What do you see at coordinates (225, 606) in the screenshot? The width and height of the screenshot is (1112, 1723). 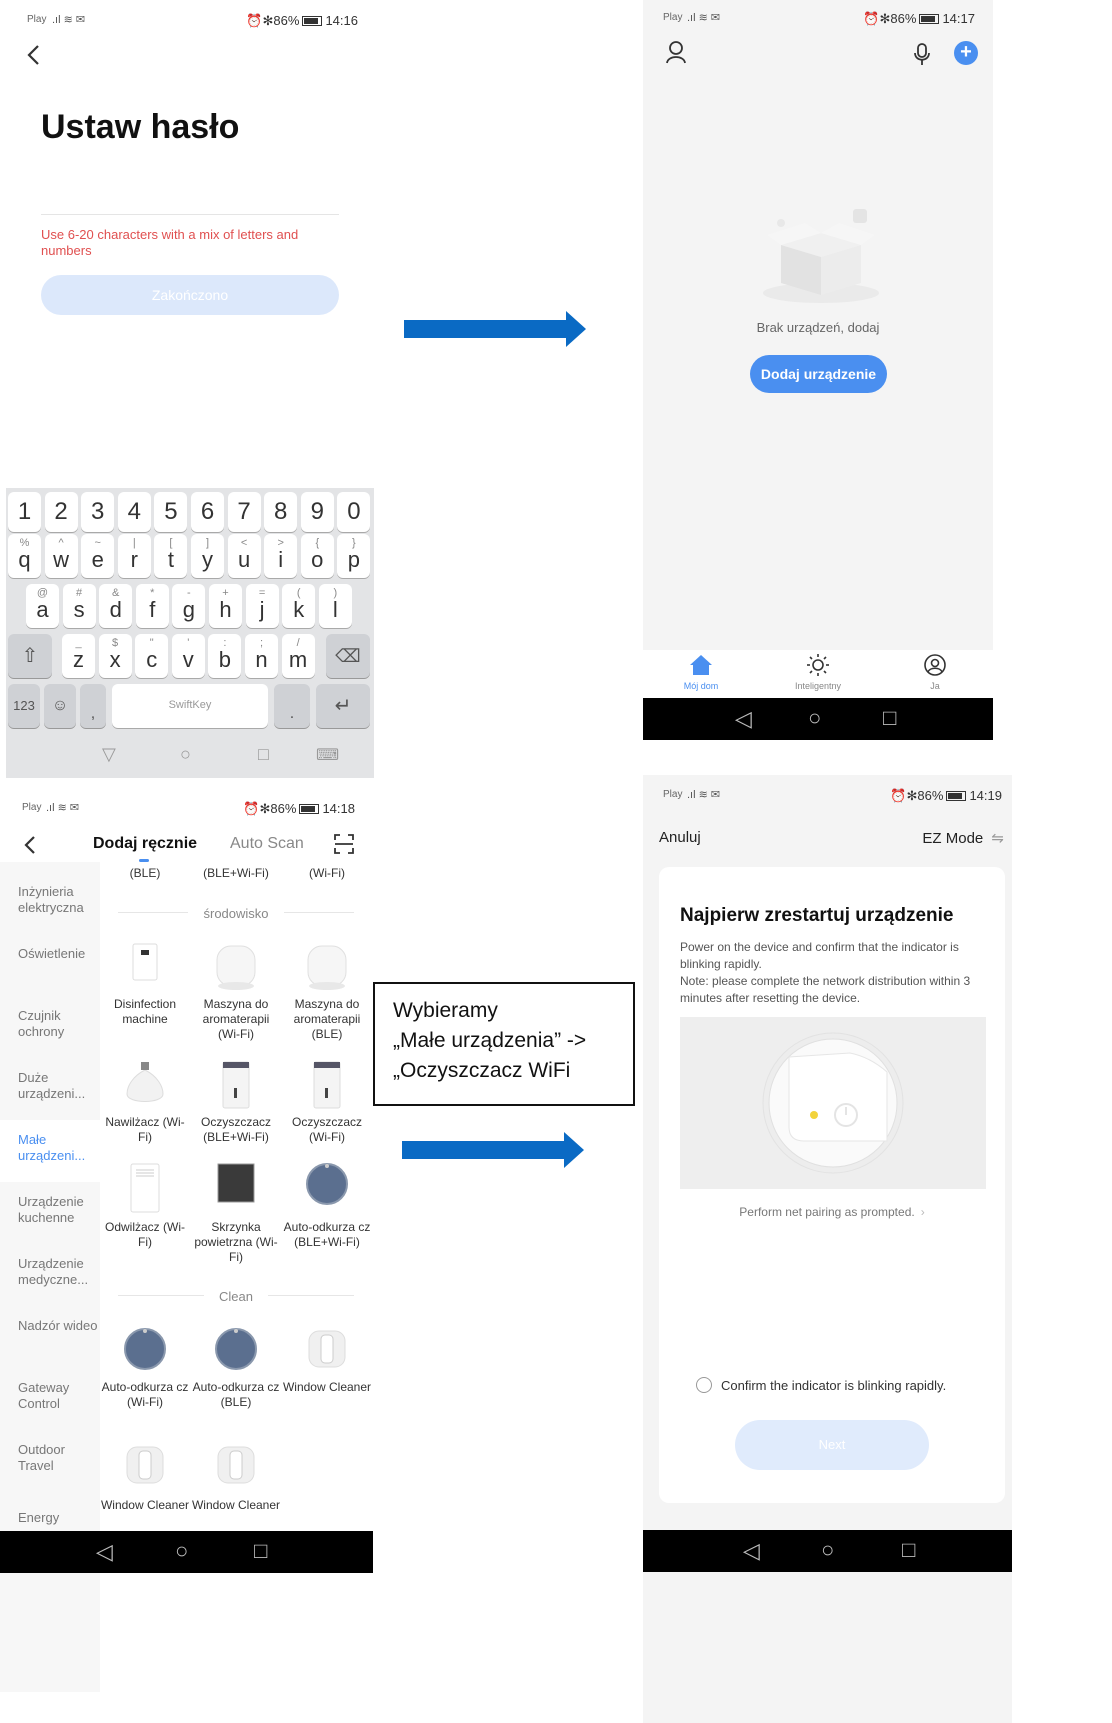 I see `key-h: + h` at bounding box center [225, 606].